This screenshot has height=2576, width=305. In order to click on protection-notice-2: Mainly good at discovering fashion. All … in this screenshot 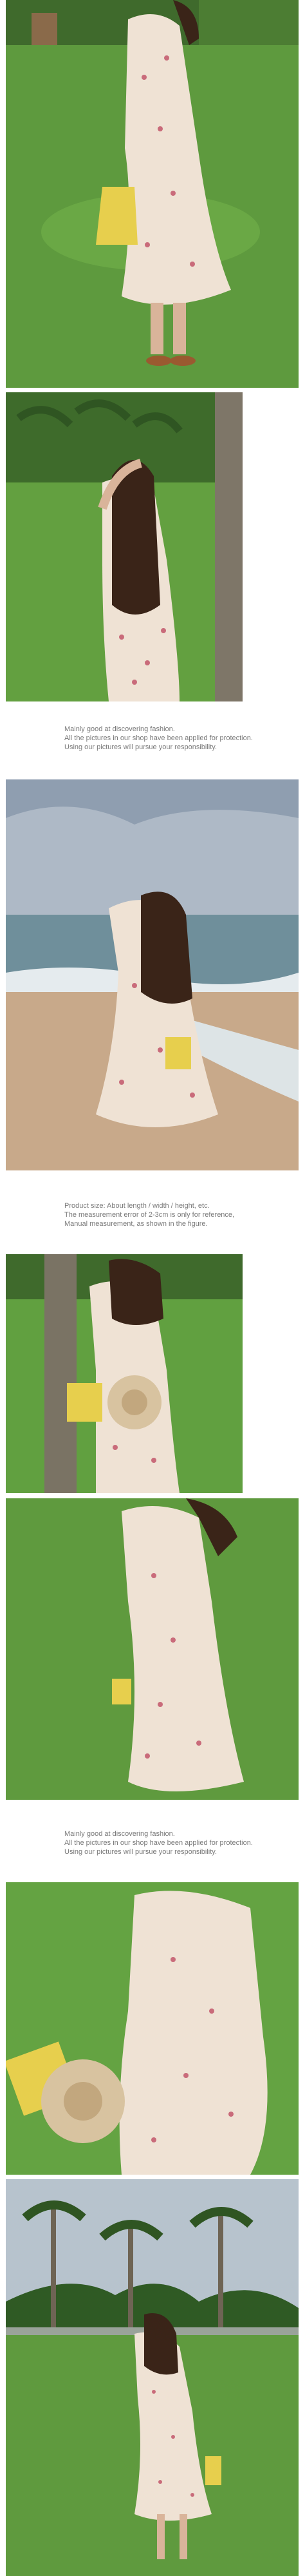, I will do `click(158, 1842)`.